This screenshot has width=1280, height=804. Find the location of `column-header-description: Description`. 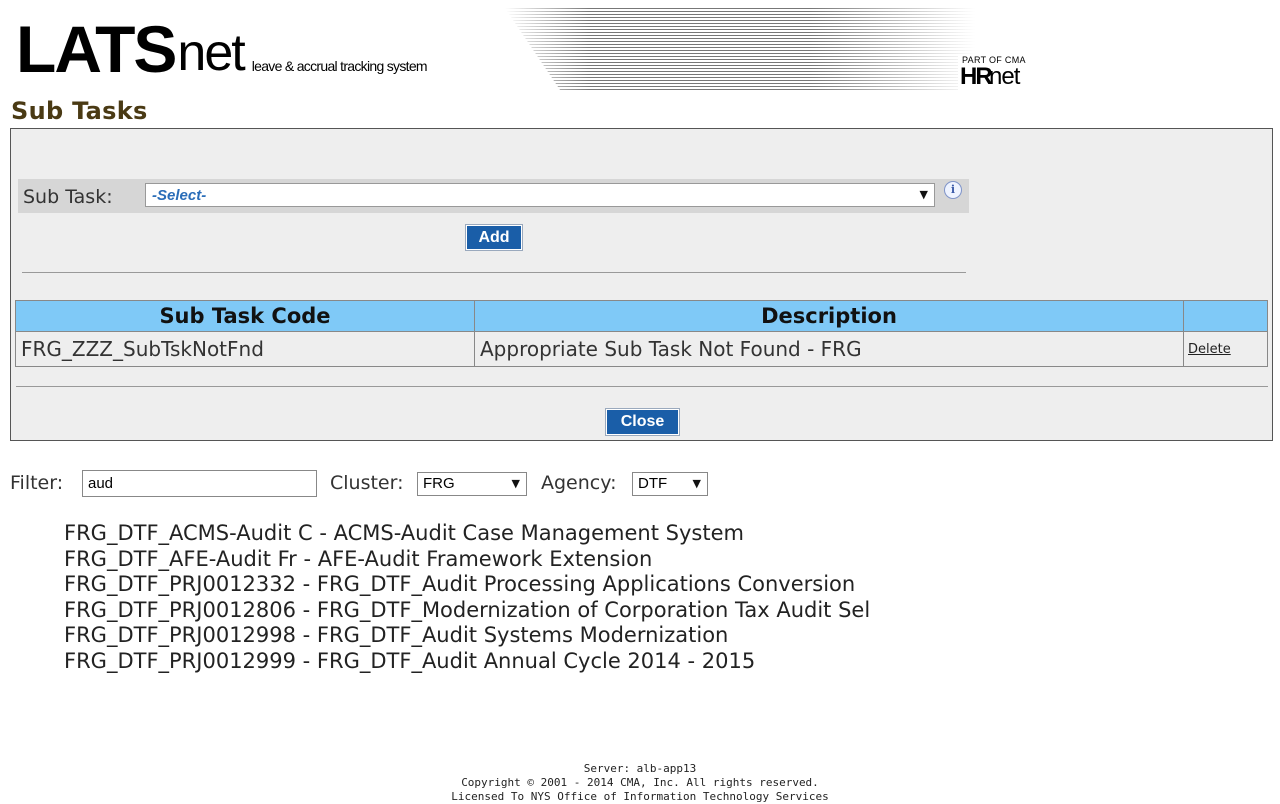

column-header-description: Description is located at coordinates (829, 316).